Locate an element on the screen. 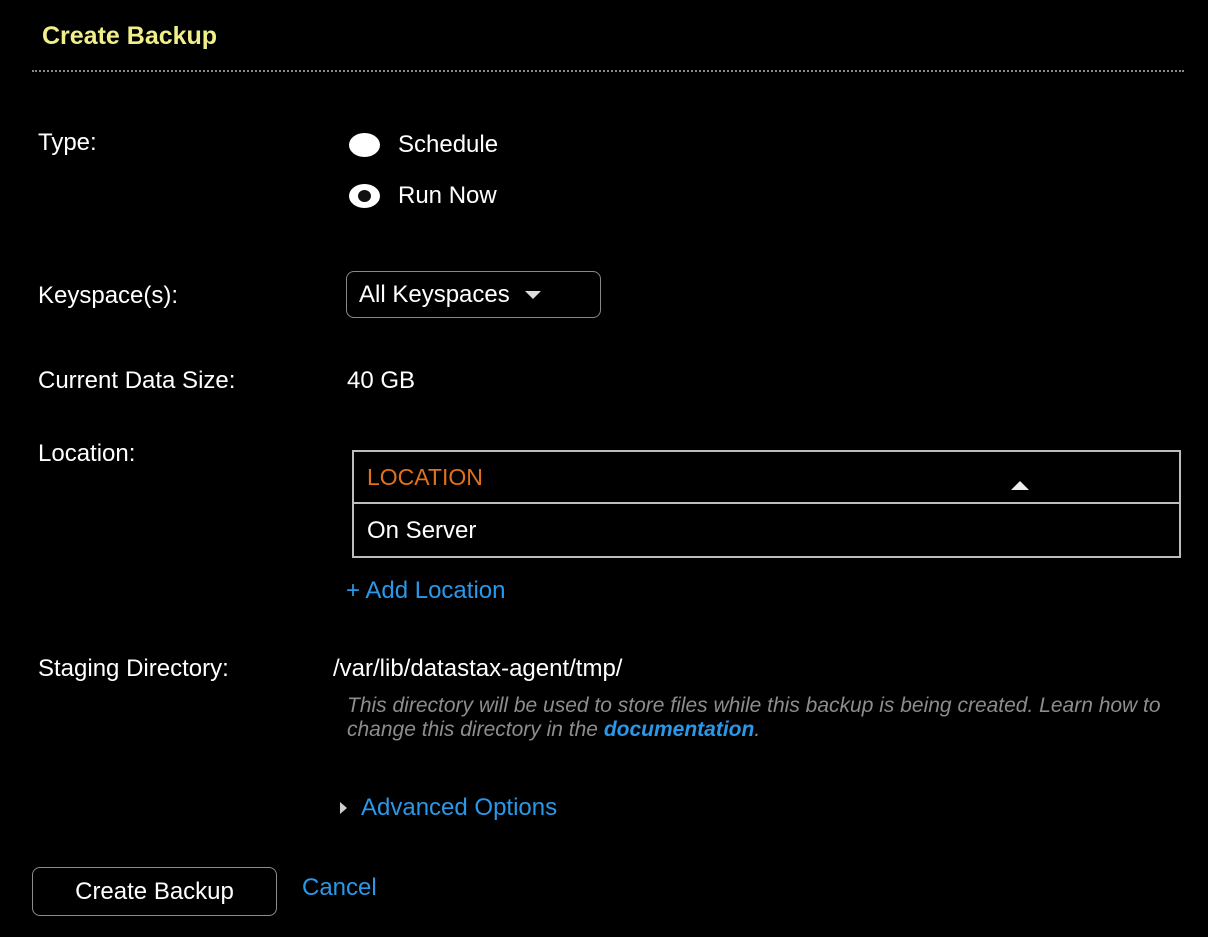 The width and height of the screenshot is (1208, 937). add-location-link: + Add Location is located at coordinates (425, 591).